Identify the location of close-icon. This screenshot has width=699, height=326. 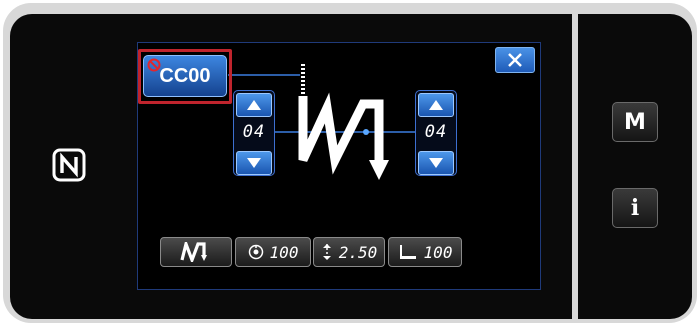
(515, 60).